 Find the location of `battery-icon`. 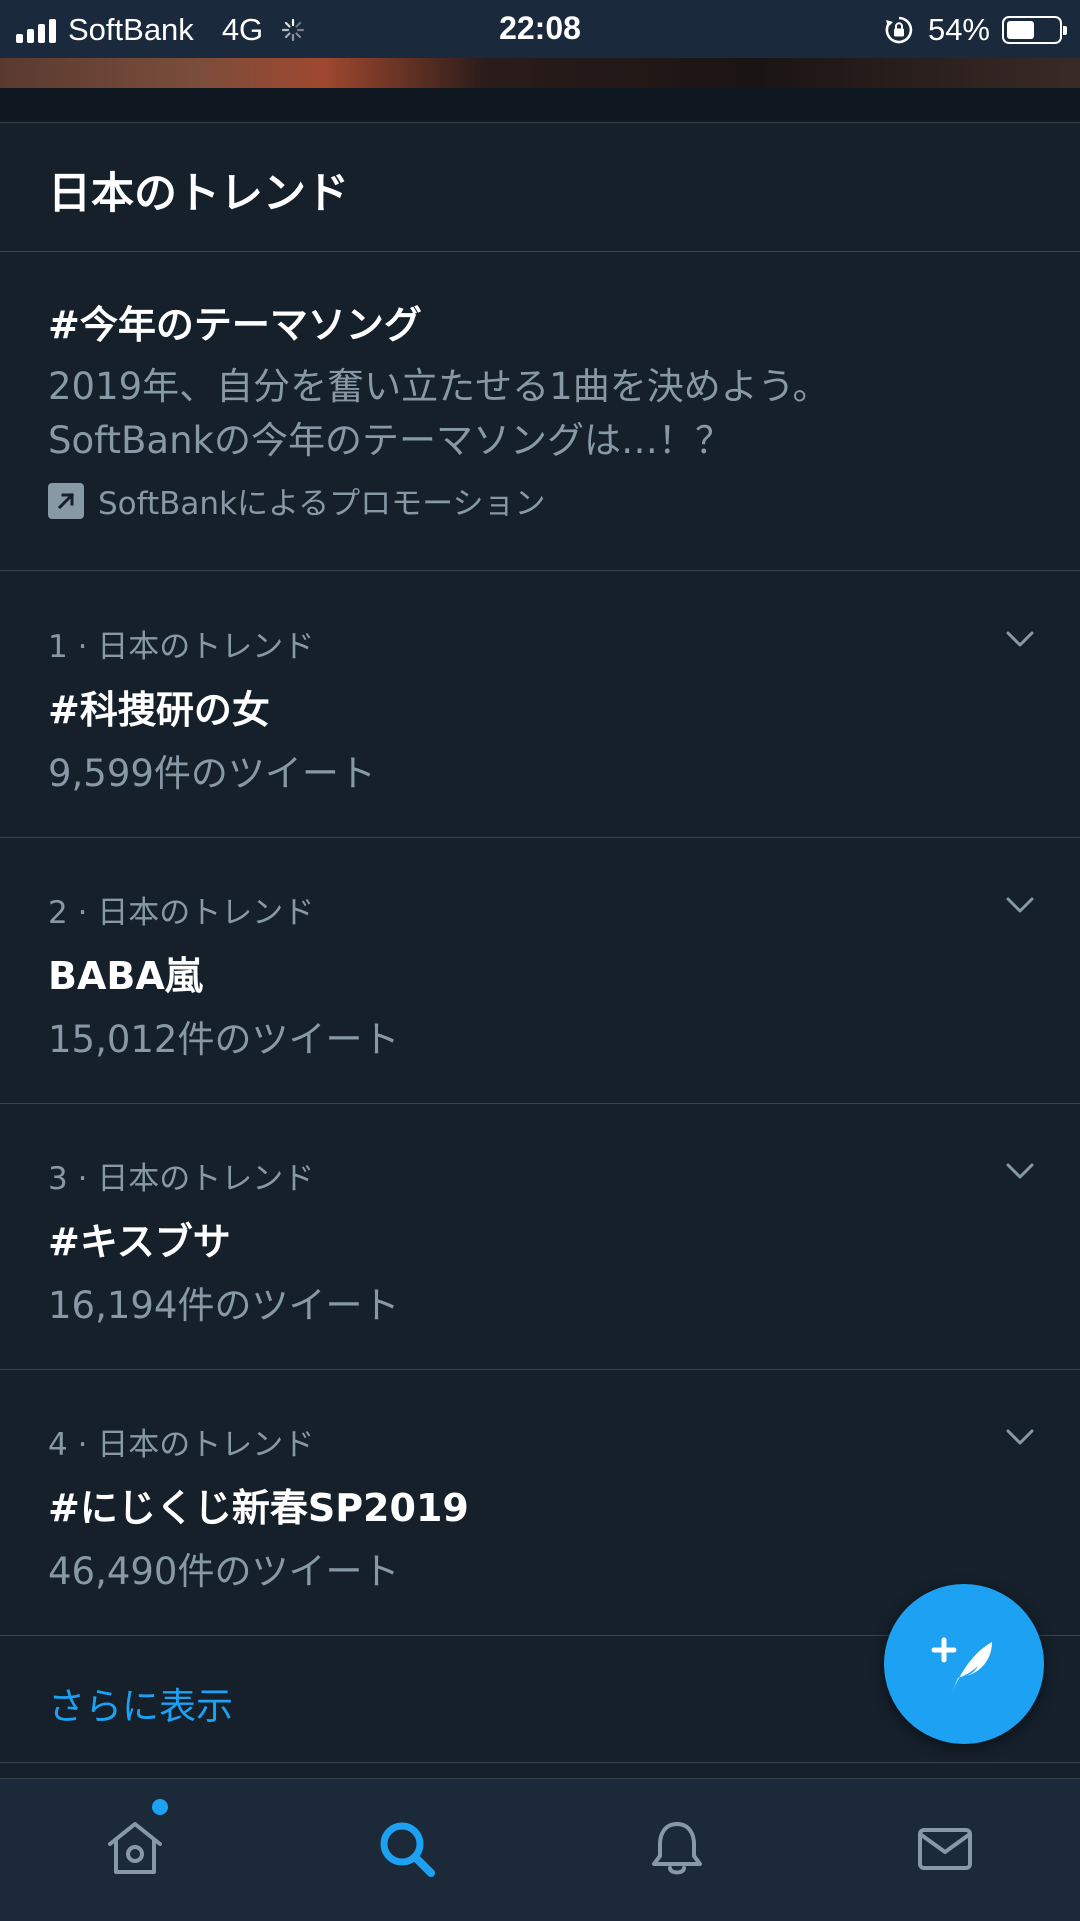

battery-icon is located at coordinates (1034, 30).